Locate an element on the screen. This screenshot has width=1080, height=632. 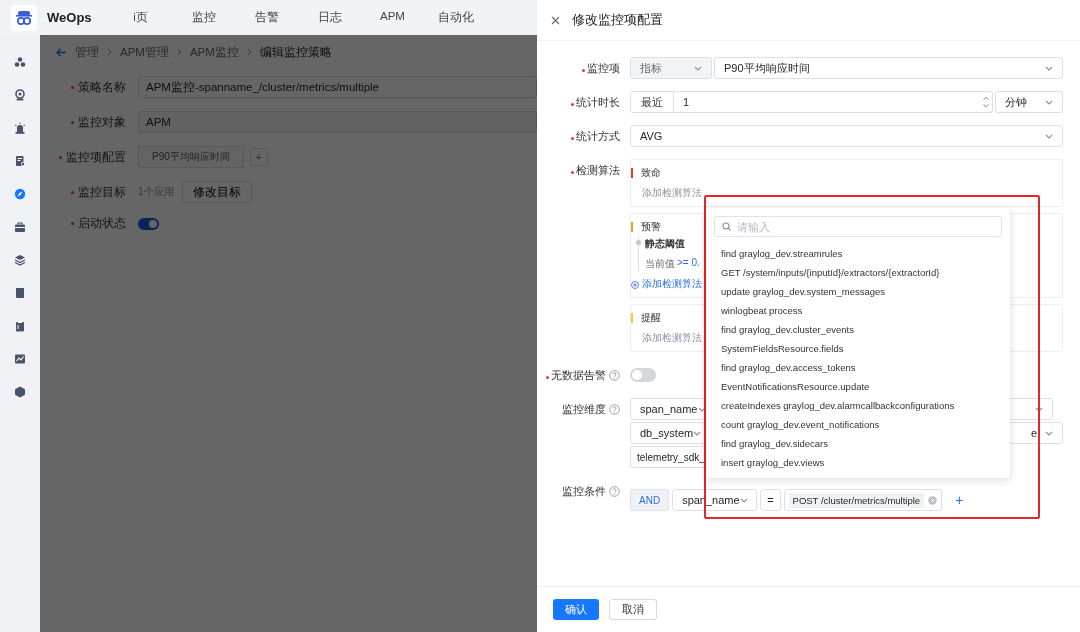
compass-icon is located at coordinates (20, 194).